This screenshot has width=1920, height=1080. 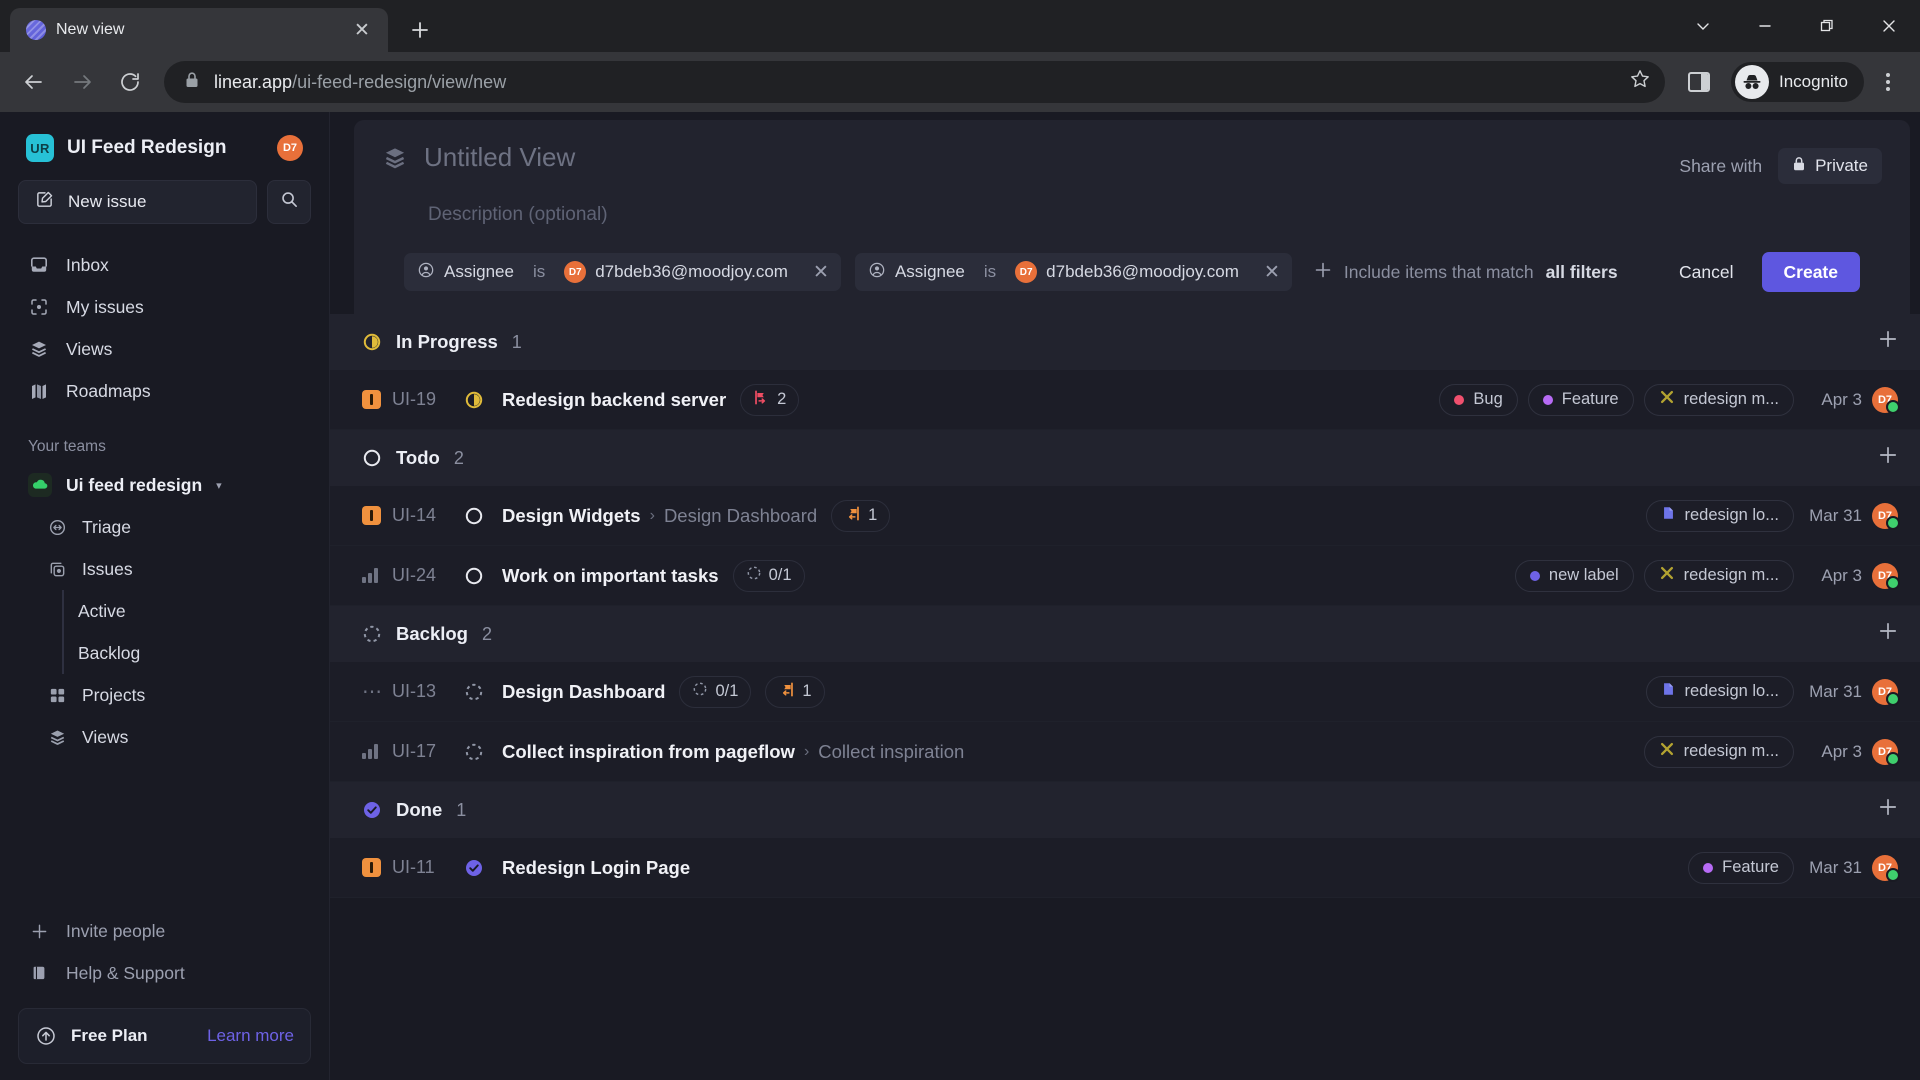 What do you see at coordinates (164, 973) in the screenshot?
I see `help-support-button: Help & Support` at bounding box center [164, 973].